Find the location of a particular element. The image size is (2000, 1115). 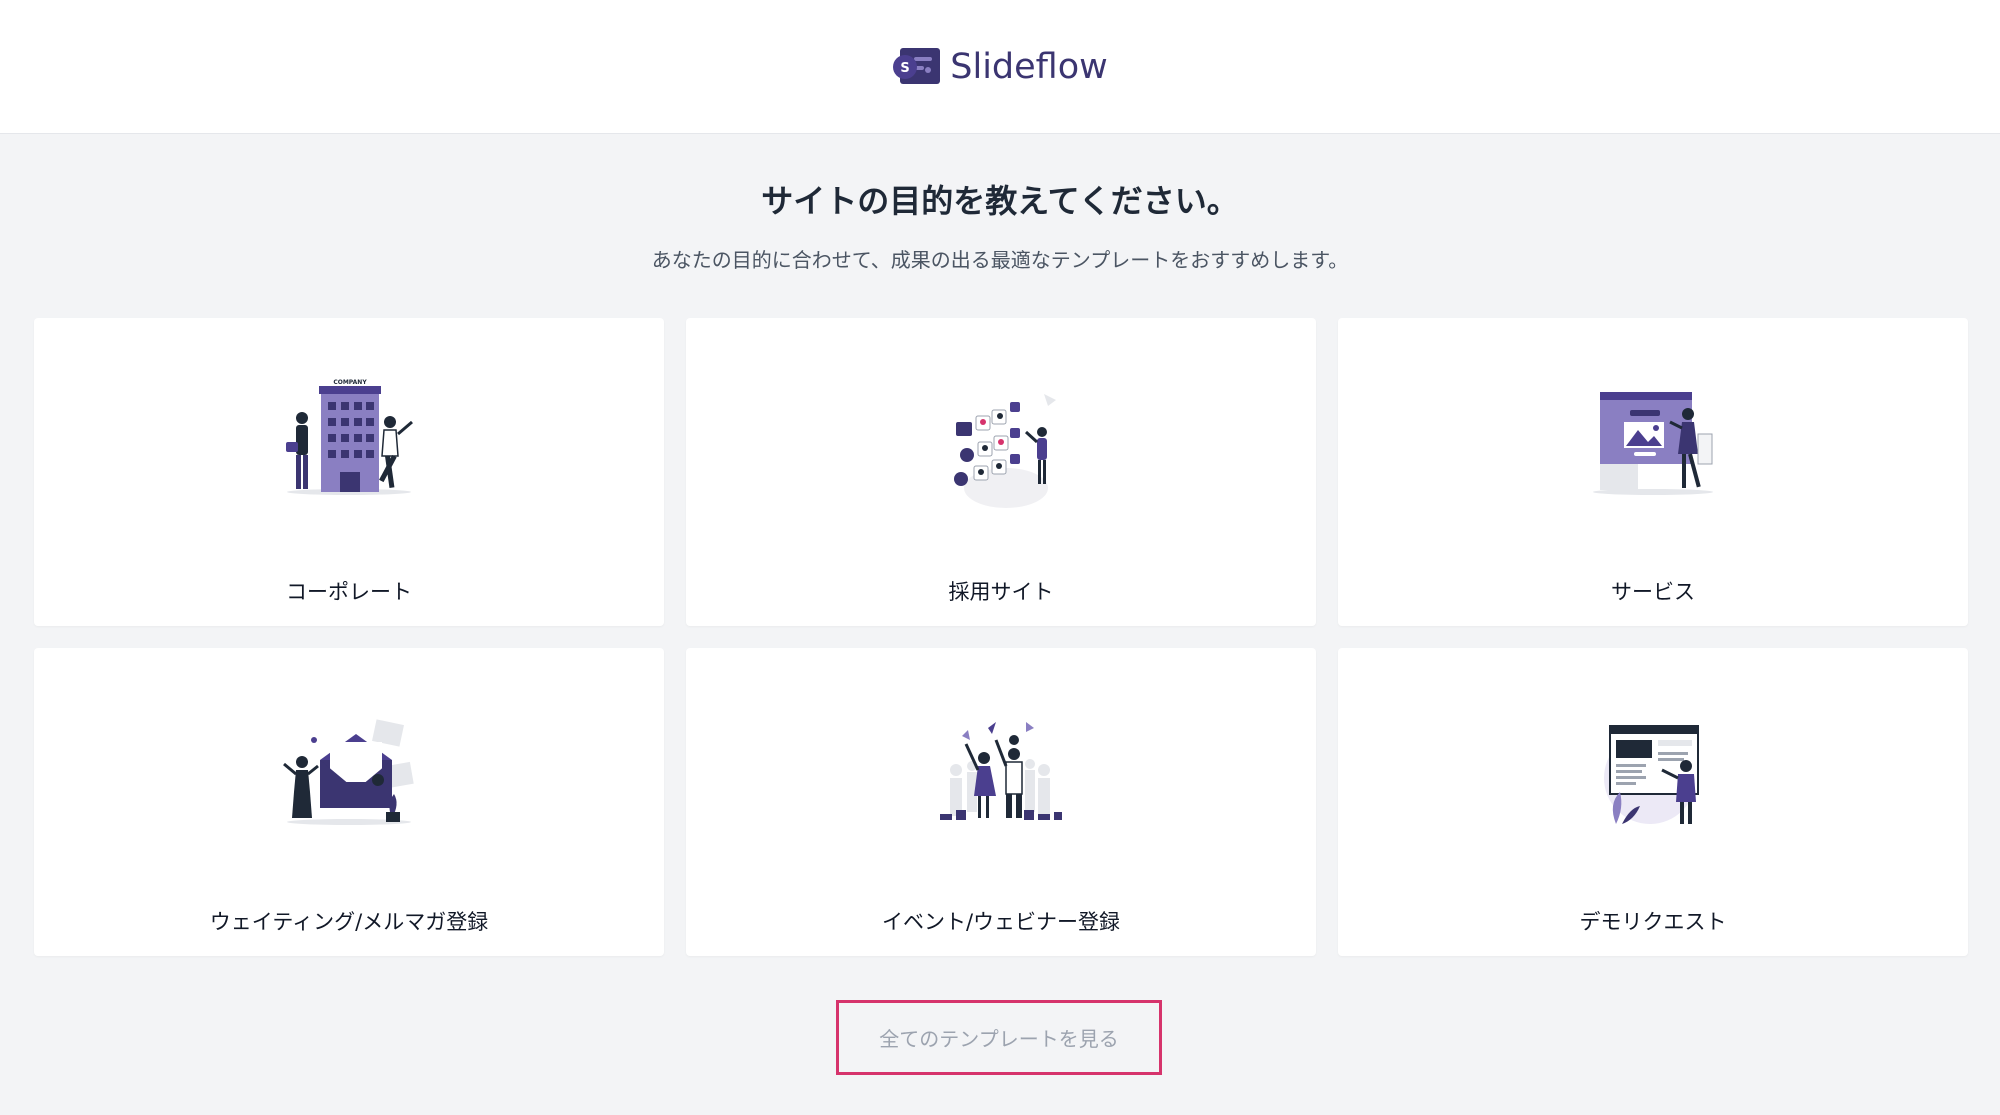

purpose-card-event: イベント/ウェビナー登録 is located at coordinates (1001, 802).